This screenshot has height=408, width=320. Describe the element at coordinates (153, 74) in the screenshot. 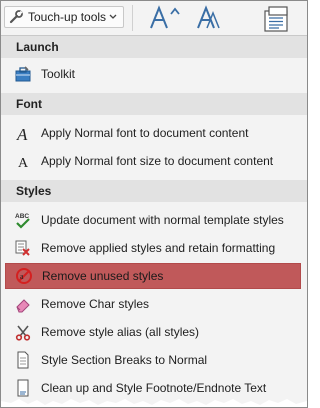

I see `menu-item-toolkit: Toolkit` at that location.